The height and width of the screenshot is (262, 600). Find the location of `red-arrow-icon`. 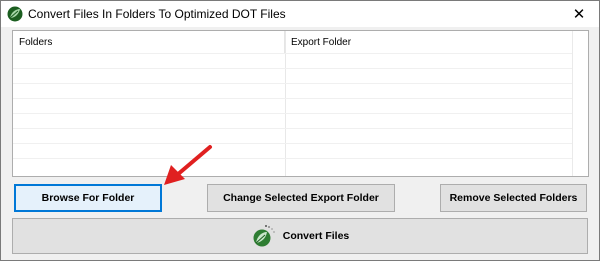

red-arrow-icon is located at coordinates (188, 165).